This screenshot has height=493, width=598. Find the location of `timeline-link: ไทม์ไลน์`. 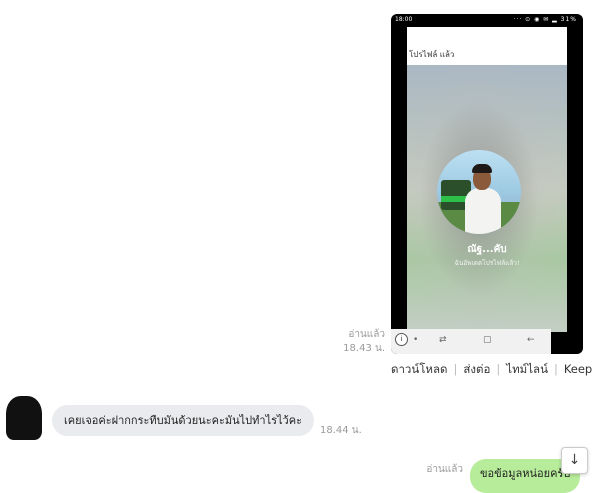

timeline-link: ไทม์ไลน์ is located at coordinates (527, 369).